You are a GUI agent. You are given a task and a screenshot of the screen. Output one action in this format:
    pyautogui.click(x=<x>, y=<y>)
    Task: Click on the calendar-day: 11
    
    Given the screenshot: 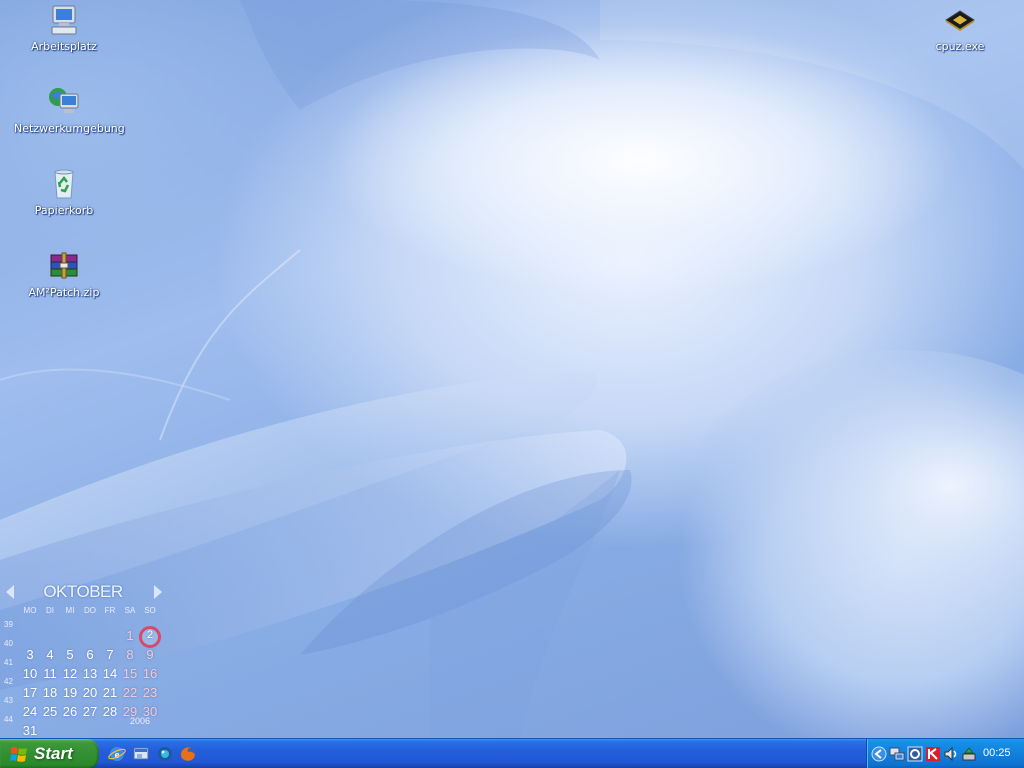 What is the action you would take?
    pyautogui.click(x=50, y=673)
    